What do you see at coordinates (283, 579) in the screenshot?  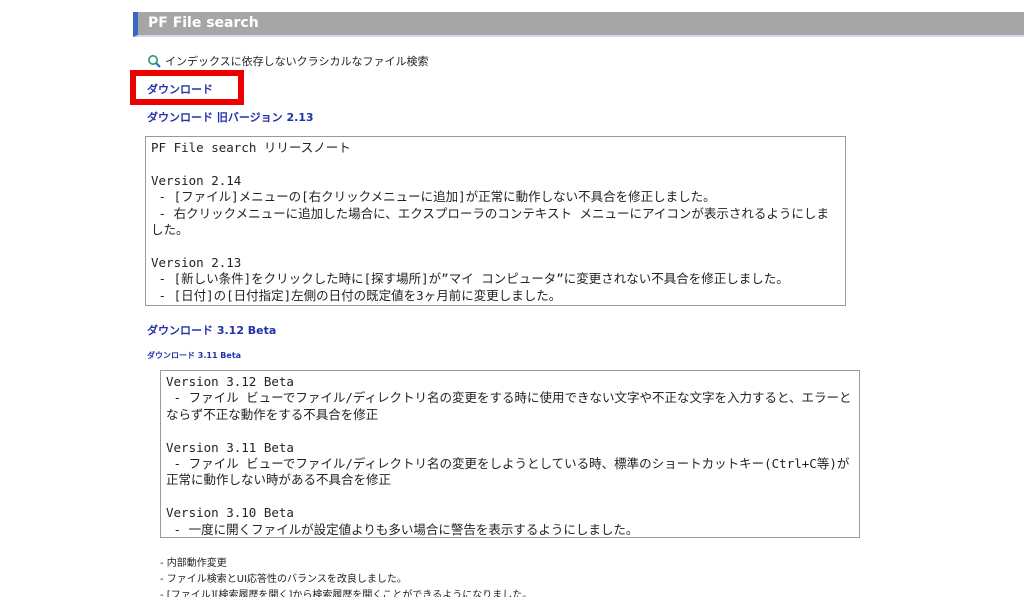 I see `bottom-note-line: - ファイル検索とUI応答性のバランスを改良しました。` at bounding box center [283, 579].